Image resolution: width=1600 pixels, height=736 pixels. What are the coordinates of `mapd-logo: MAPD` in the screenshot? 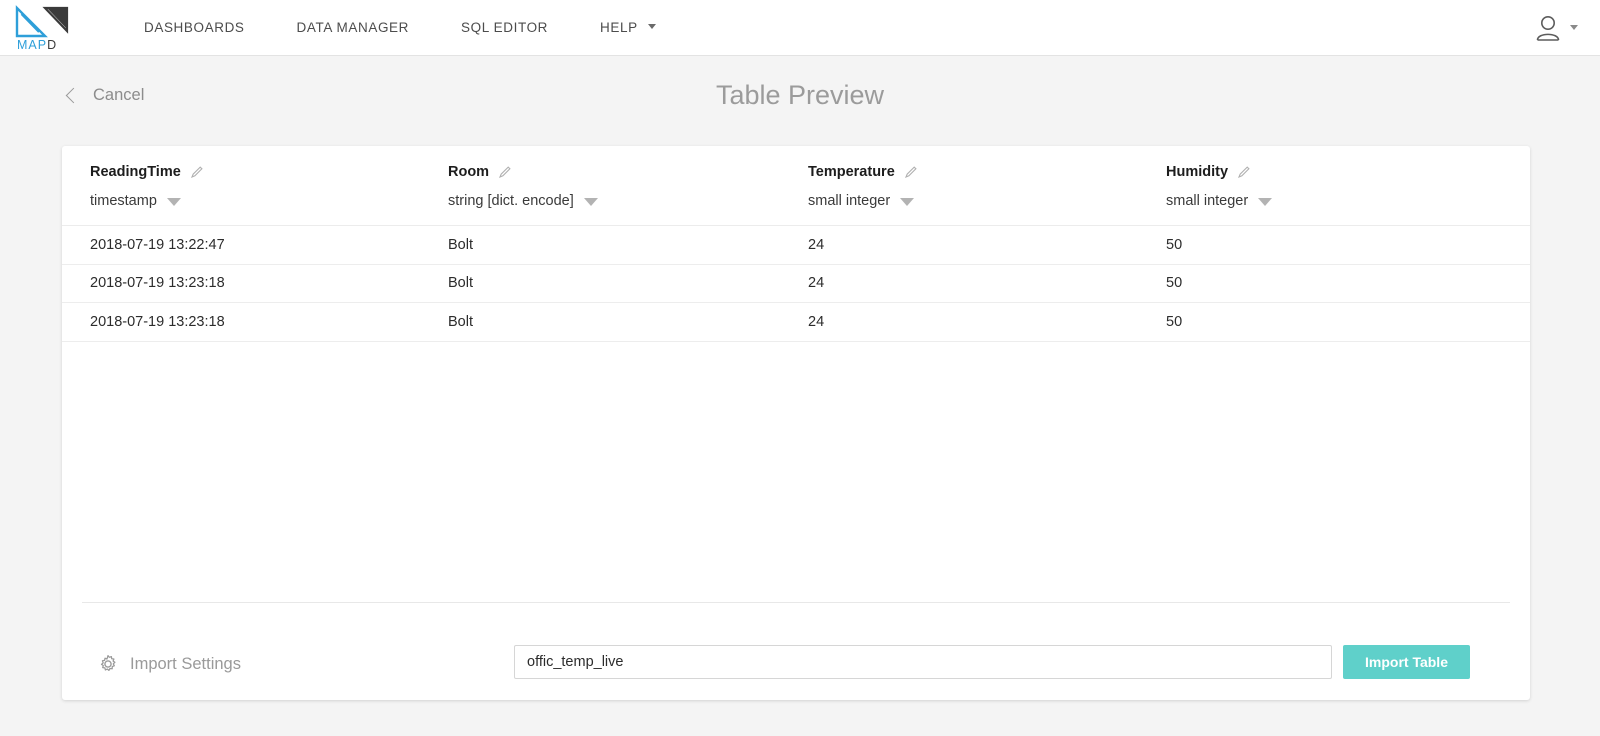 It's located at (43, 27).